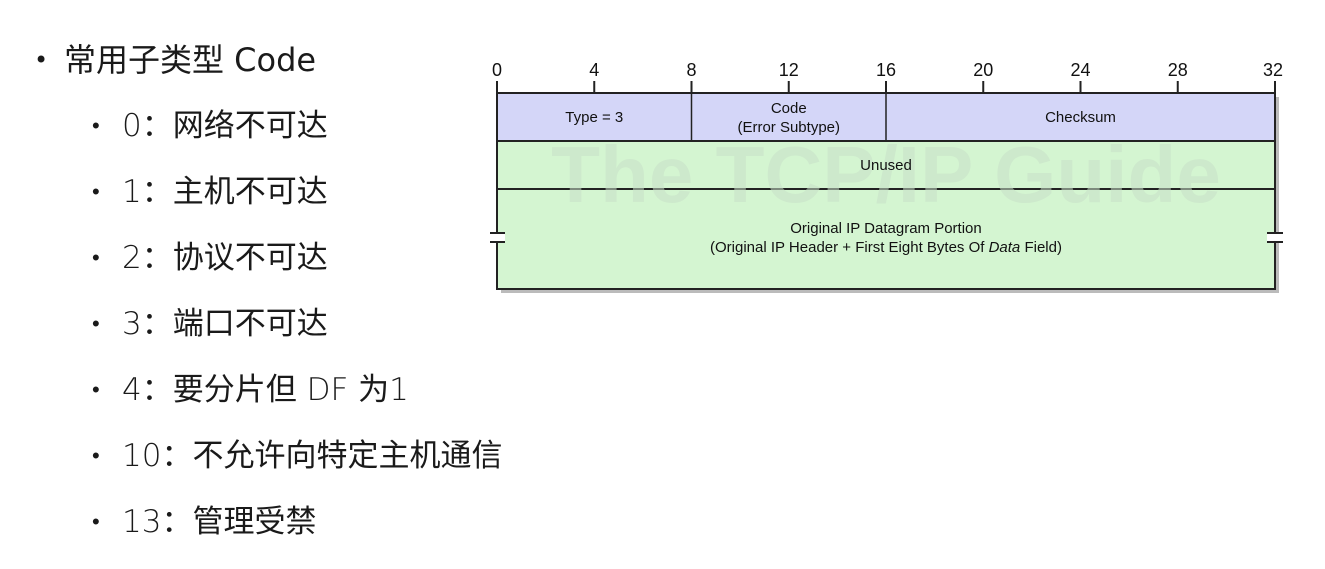 This screenshot has height=569, width=1325. What do you see at coordinates (219, 522) in the screenshot?
I see `list-item-text: 13：管理受禁` at bounding box center [219, 522].